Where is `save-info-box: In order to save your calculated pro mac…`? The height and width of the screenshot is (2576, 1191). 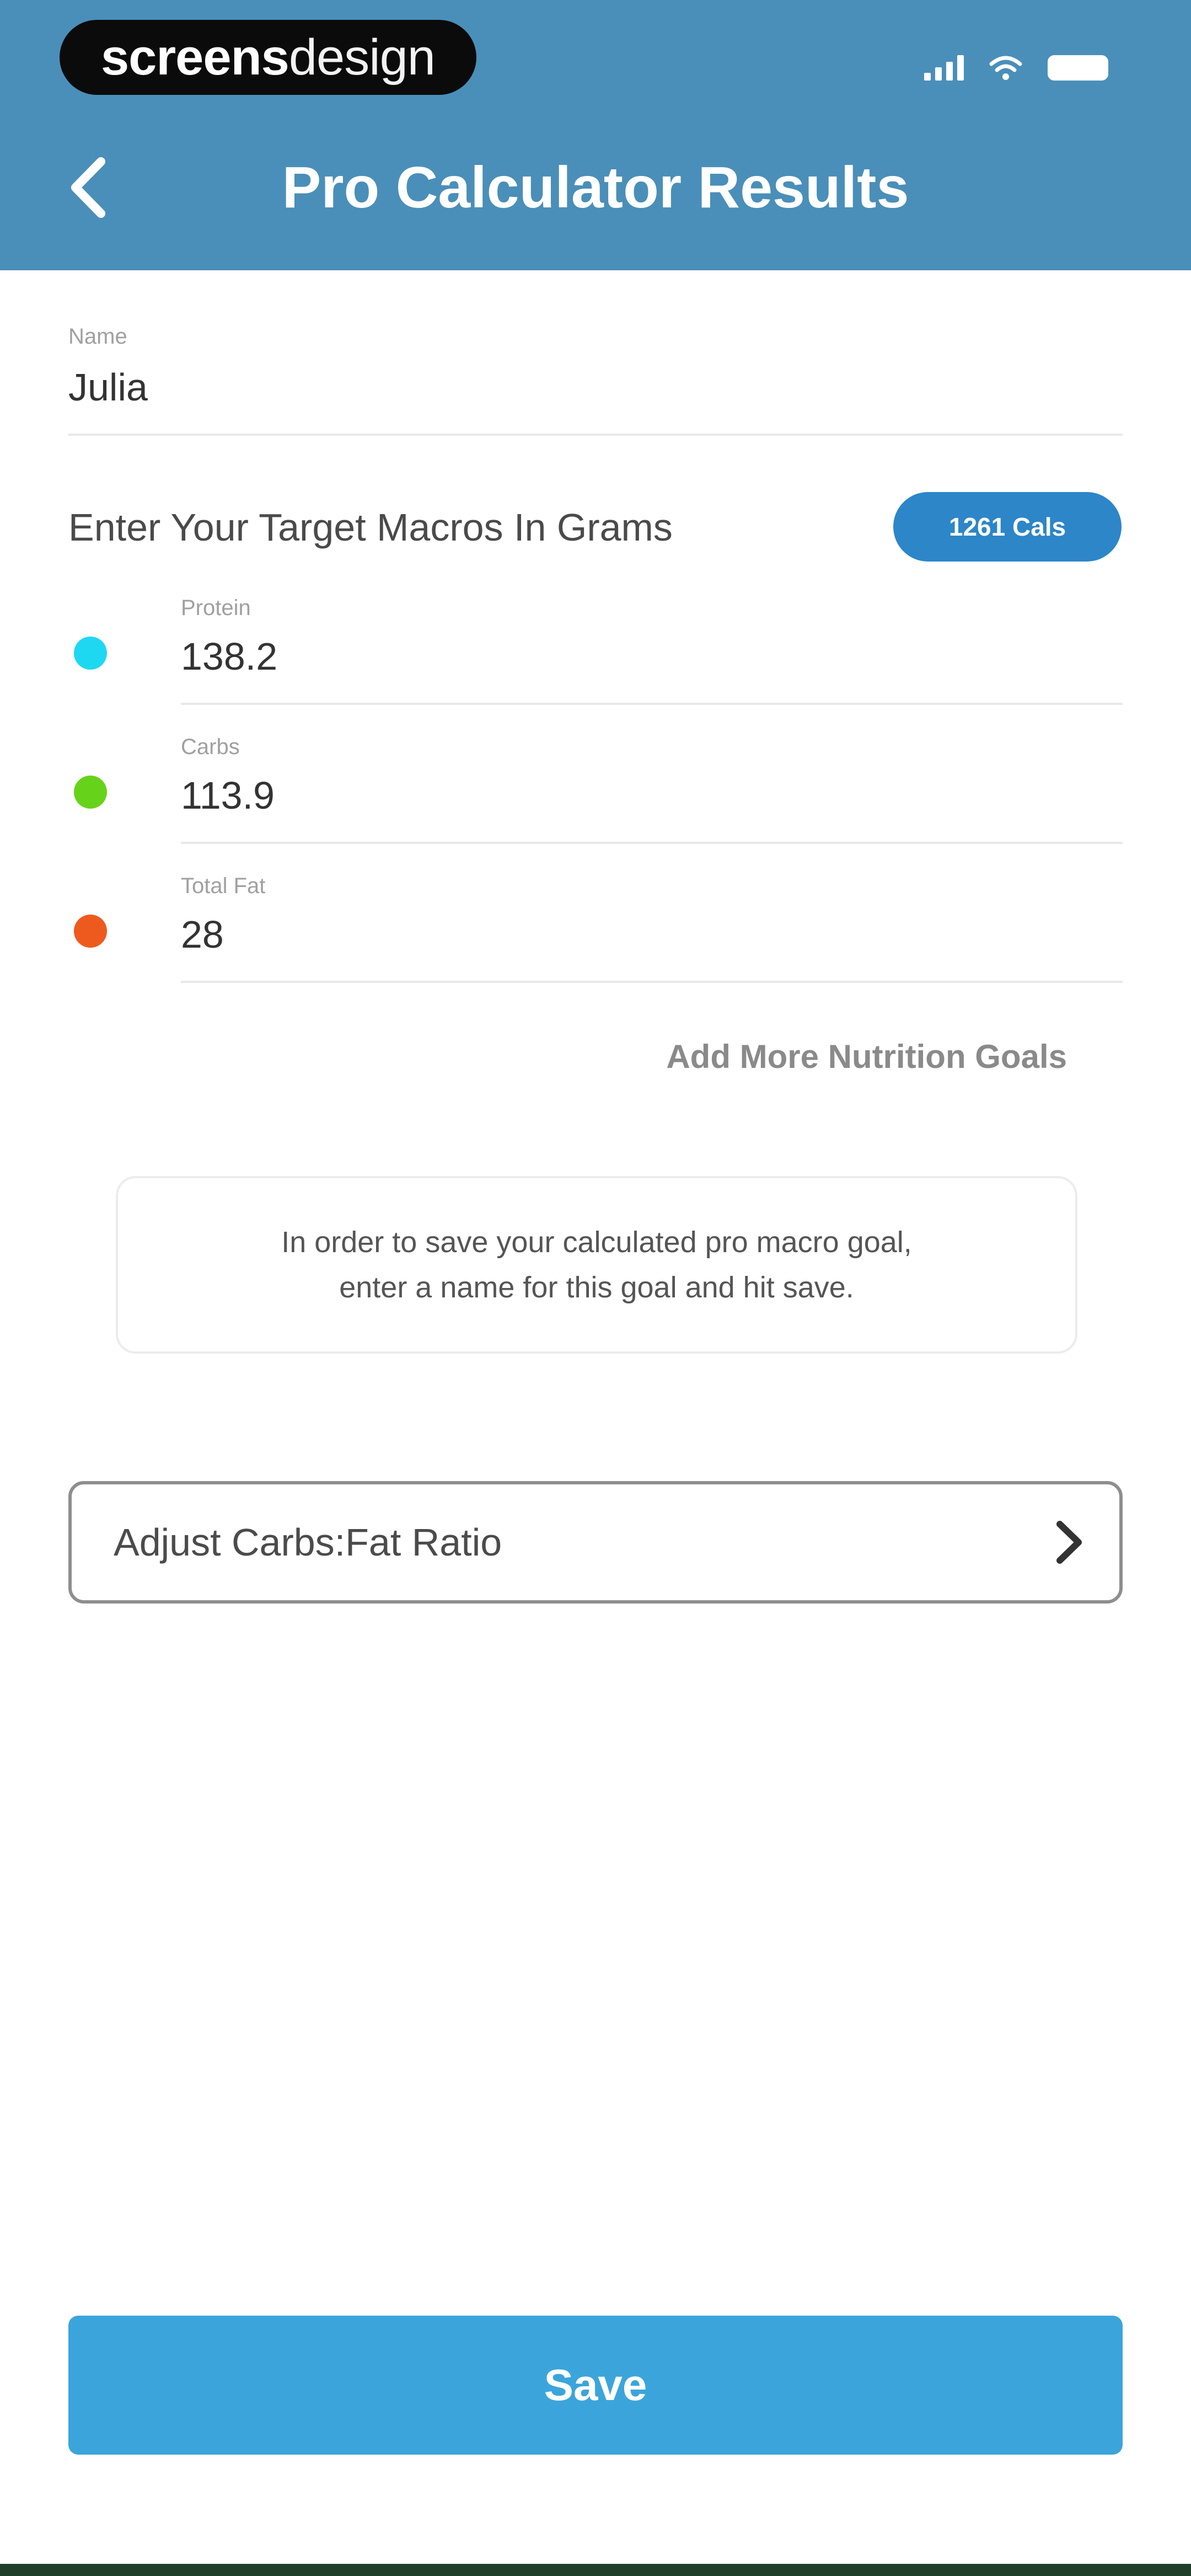
save-info-box: In order to save your calculated pro mac… is located at coordinates (596, 1265).